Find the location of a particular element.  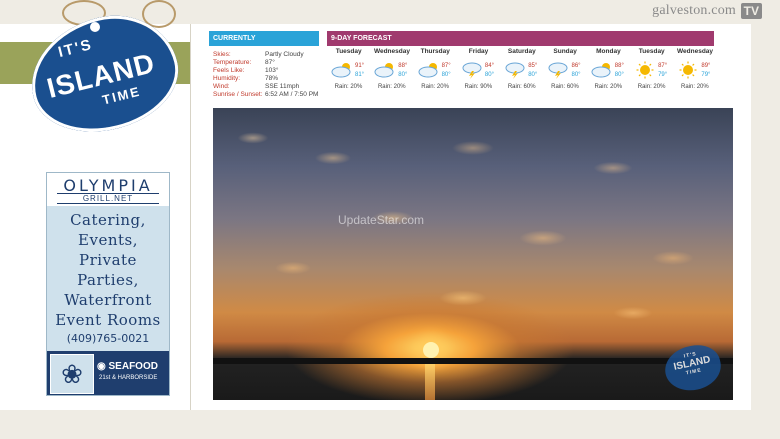

forecast-day: Thursday 87° 80° Rain: 20% is located at coordinates (435, 71).